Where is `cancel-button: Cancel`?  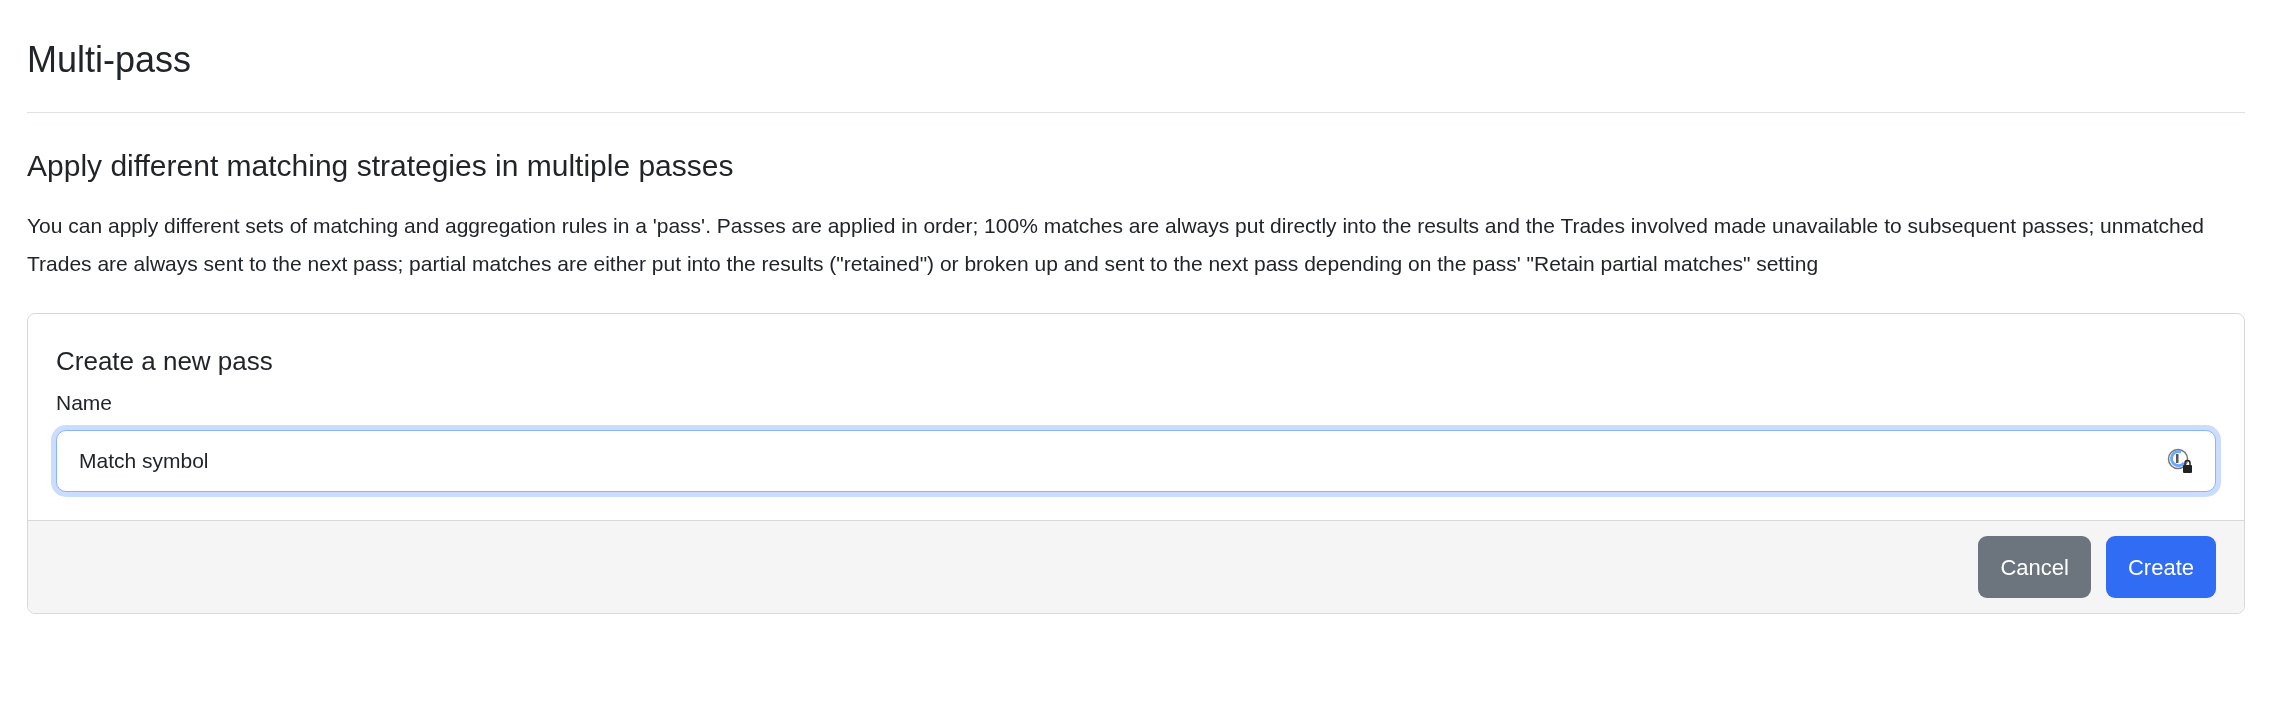
cancel-button: Cancel is located at coordinates (2034, 567).